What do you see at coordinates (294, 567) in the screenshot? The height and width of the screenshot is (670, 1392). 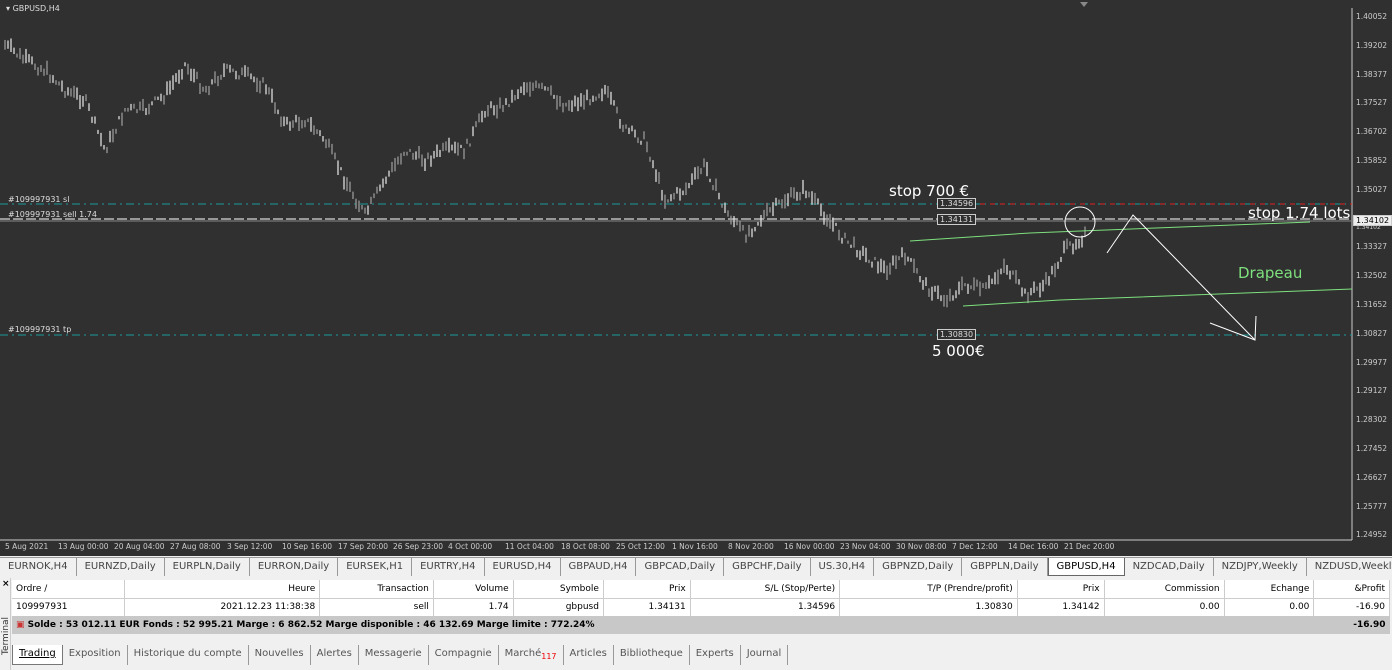 I see `symbol-tab: EURRON,Daily` at bounding box center [294, 567].